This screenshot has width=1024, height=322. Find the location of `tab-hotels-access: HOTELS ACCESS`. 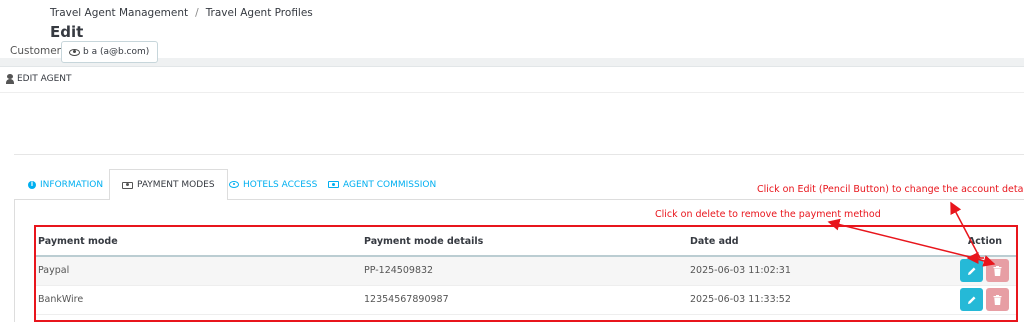

tab-hotels-access: HOTELS ACCESS is located at coordinates (273, 184).